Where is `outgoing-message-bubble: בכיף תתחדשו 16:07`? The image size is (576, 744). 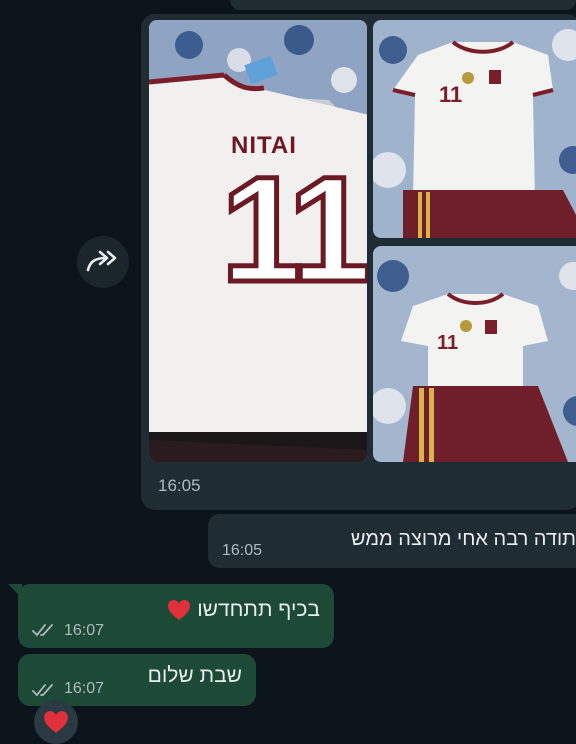 outgoing-message-bubble: בכיף תתחדשו 16:07 is located at coordinates (176, 616).